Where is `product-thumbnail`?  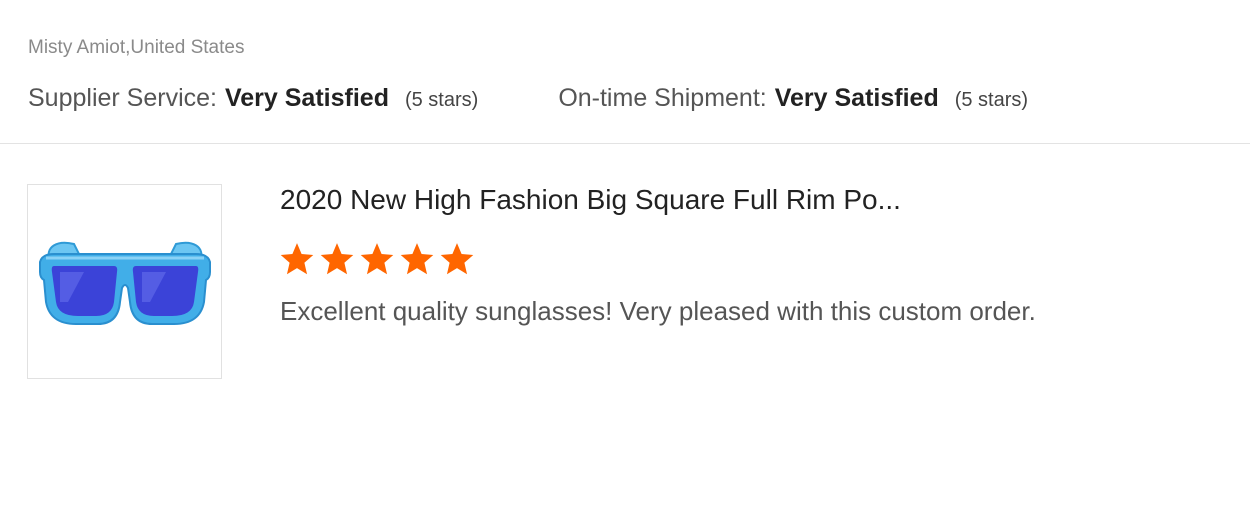 product-thumbnail is located at coordinates (124, 281).